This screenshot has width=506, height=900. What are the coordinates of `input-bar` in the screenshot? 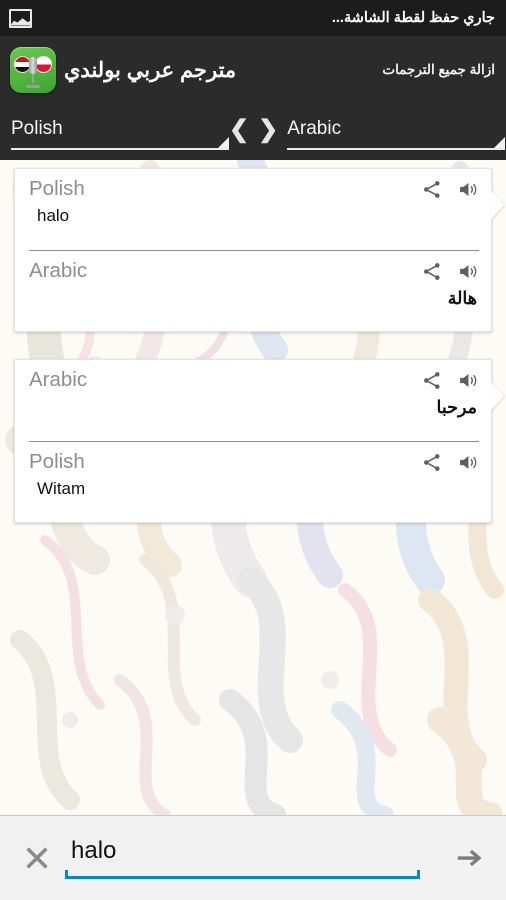 It's located at (253, 857).